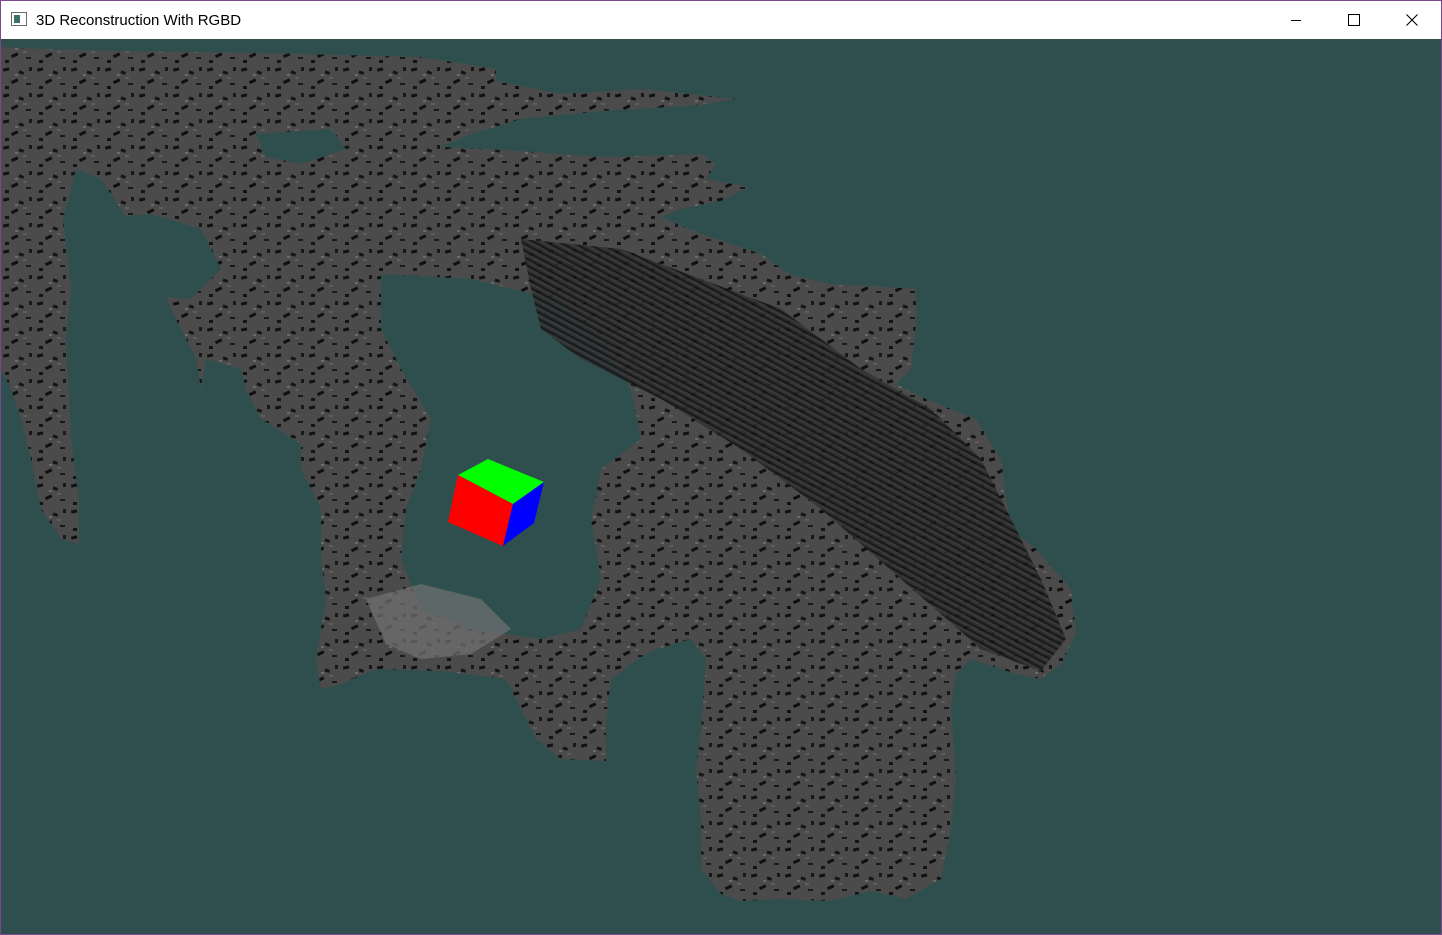 This screenshot has width=1442, height=935. I want to click on title-bar: 3D Reconstruction With RGBD, so click(721, 20).